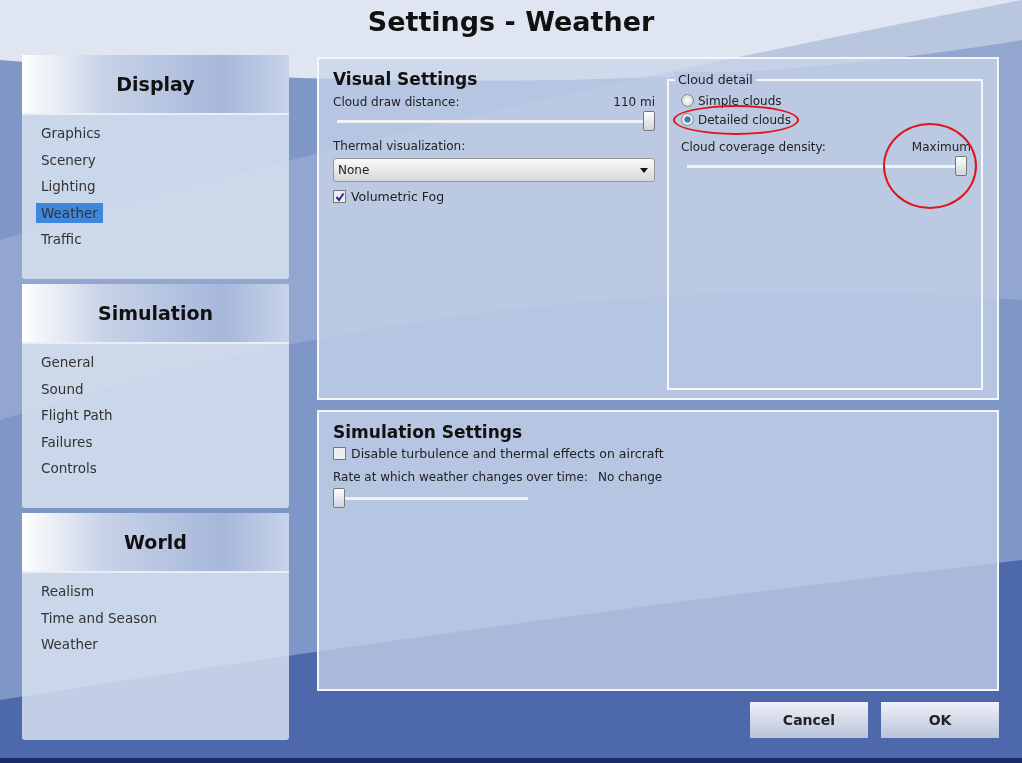  What do you see at coordinates (809, 720) in the screenshot?
I see `dialog-button: Cancel` at bounding box center [809, 720].